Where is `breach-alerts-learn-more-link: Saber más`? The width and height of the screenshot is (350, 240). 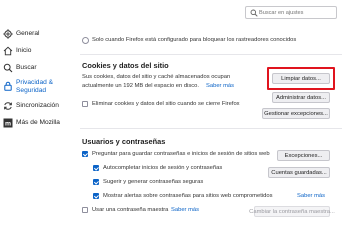
breach-alerts-learn-more-link: Saber más is located at coordinates (311, 196).